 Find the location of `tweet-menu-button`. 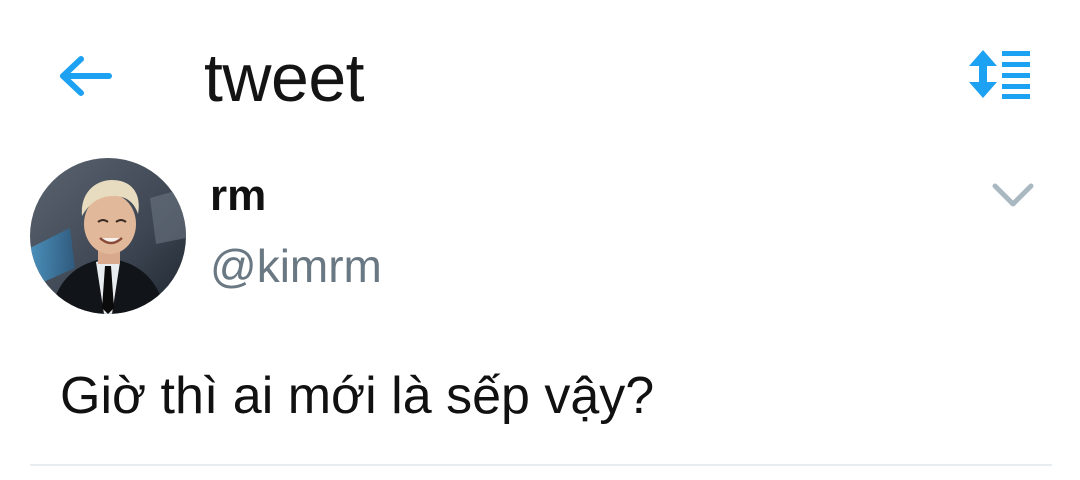

tweet-menu-button is located at coordinates (1013, 195).